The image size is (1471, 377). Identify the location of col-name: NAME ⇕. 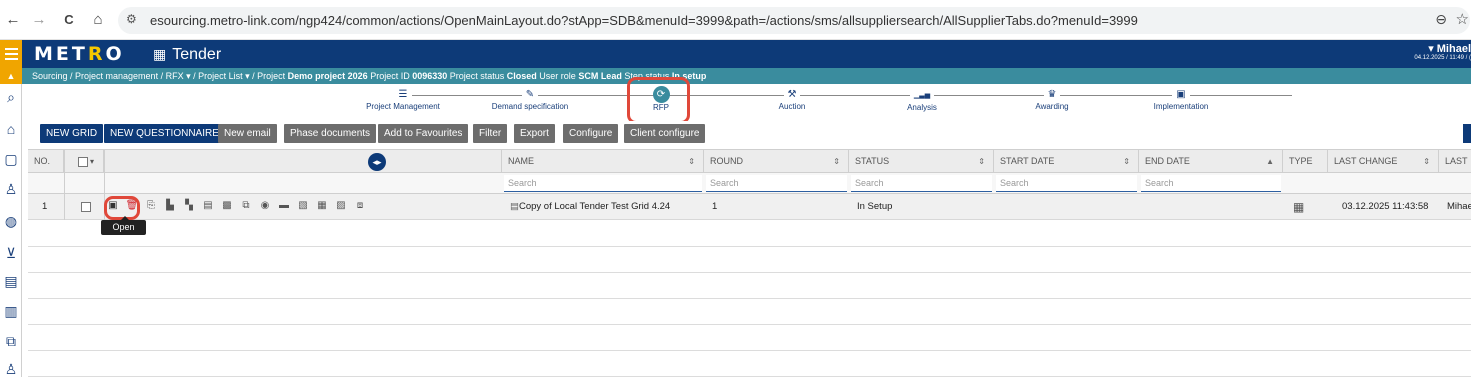
(603, 161).